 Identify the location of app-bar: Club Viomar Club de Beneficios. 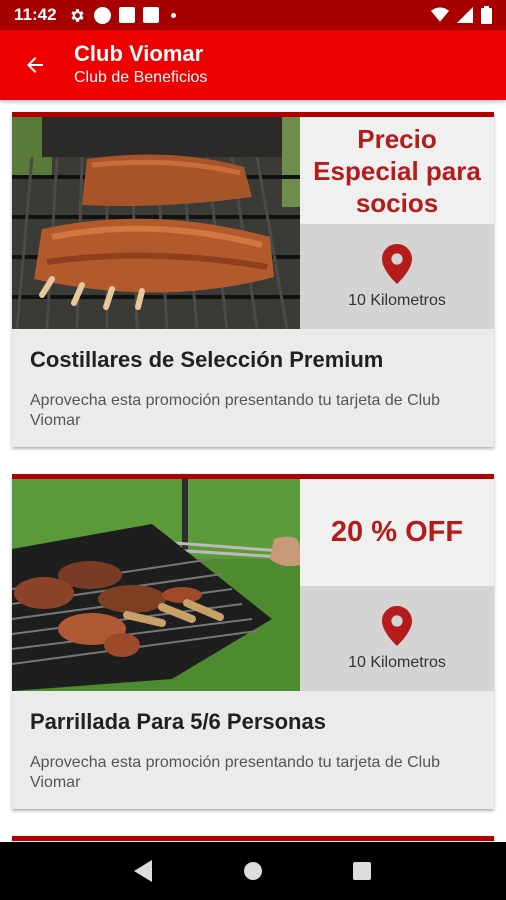
(253, 65).